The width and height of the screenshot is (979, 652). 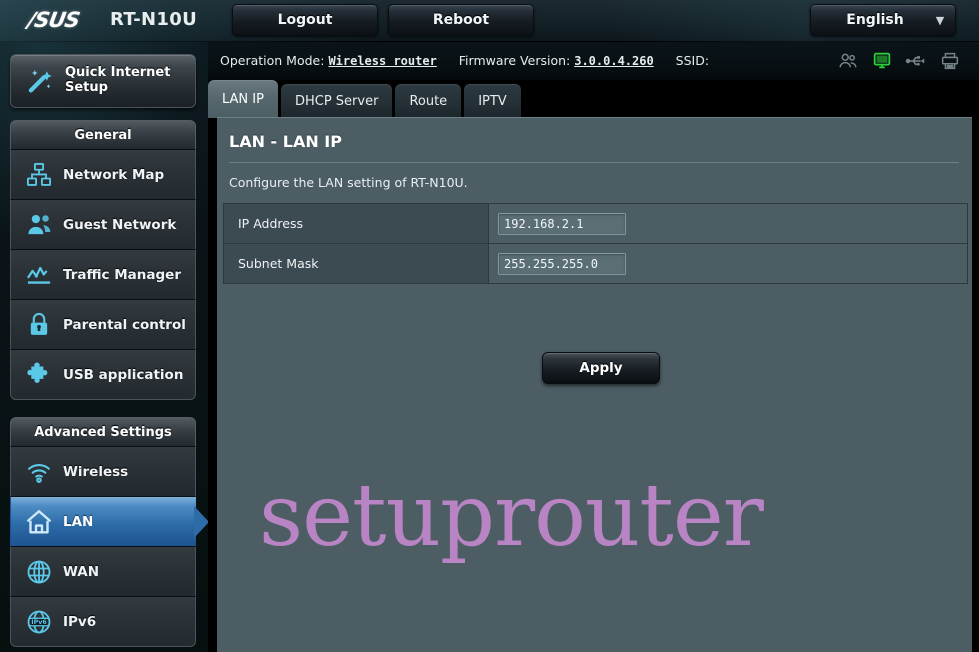 I want to click on operation-mode-label: Operation Mode:, so click(x=272, y=60).